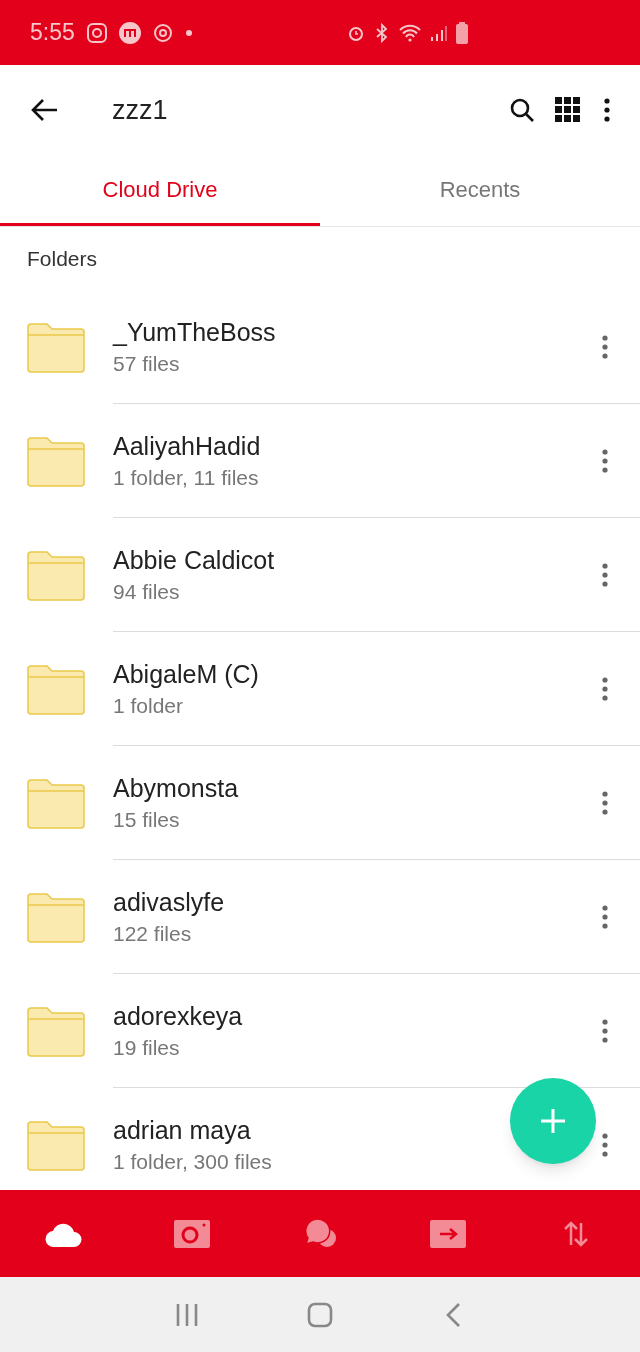  Describe the element at coordinates (146, 819) in the screenshot. I see `folder-info: 15 files` at that location.